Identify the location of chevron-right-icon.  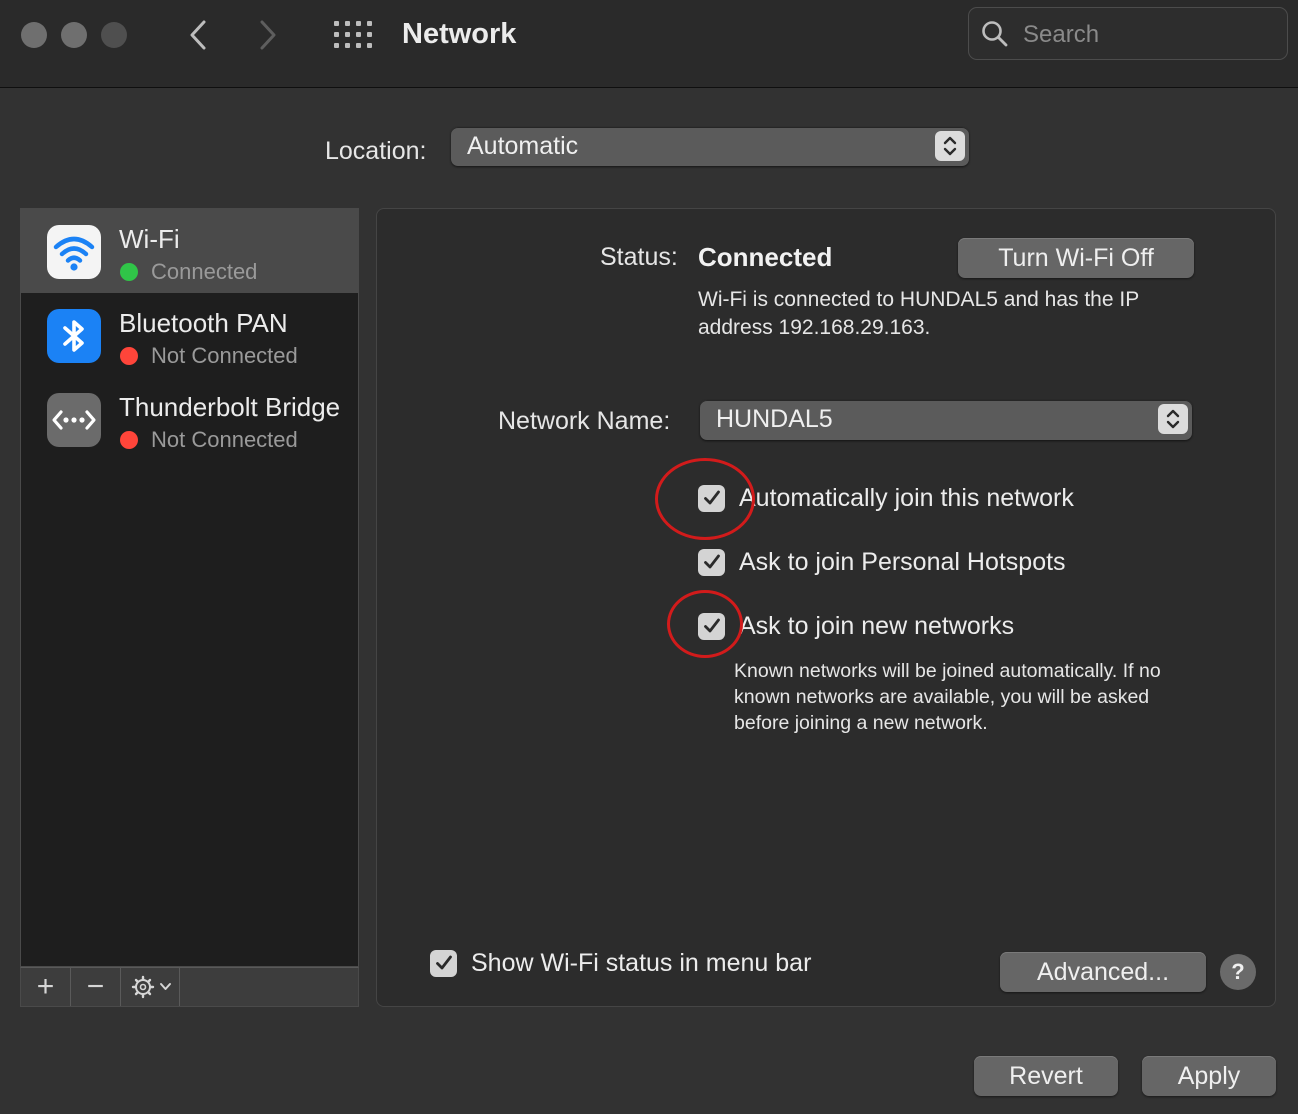
(268, 35).